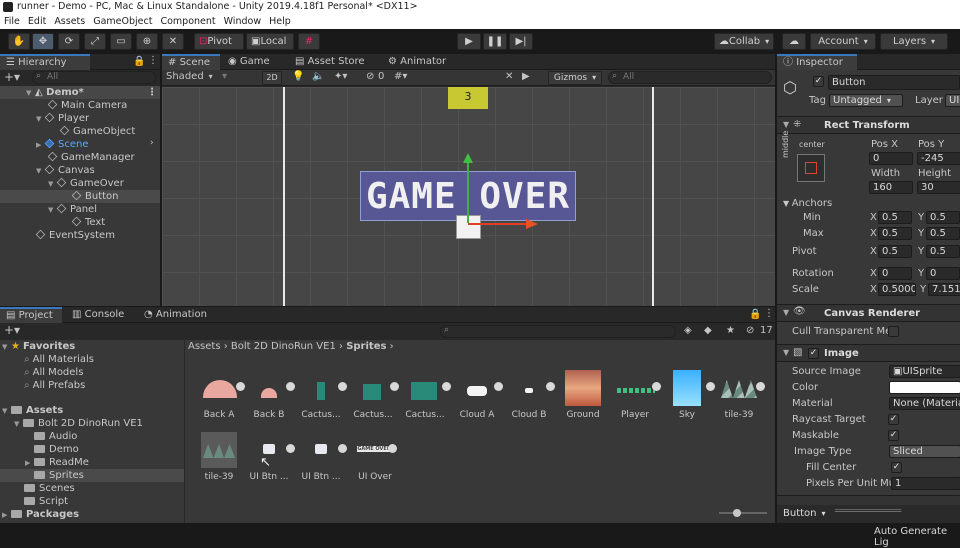  I want to click on hierarchy-item-eventsystem: EventSystem, so click(75, 235).